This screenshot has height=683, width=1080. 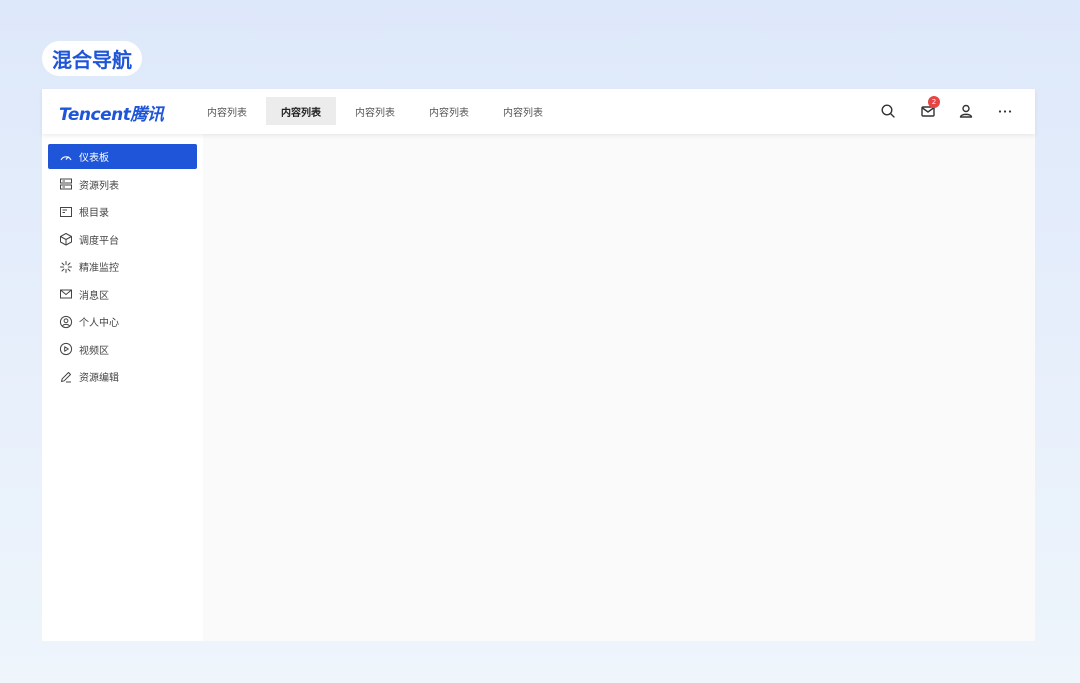 I want to click on sidebar-item-precision-monitoring: 精准监控, so click(x=122, y=266).